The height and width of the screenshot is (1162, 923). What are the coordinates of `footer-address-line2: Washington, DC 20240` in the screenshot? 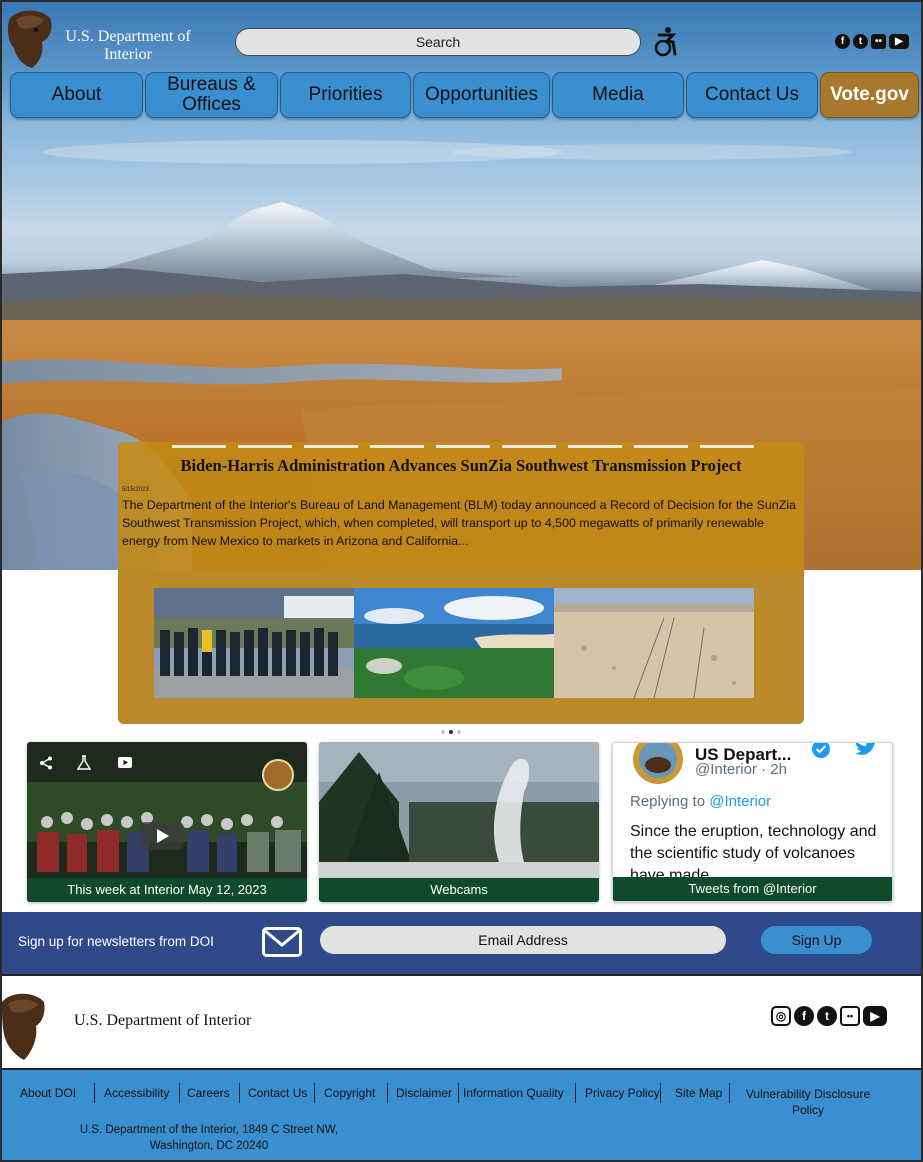 It's located at (209, 1146).